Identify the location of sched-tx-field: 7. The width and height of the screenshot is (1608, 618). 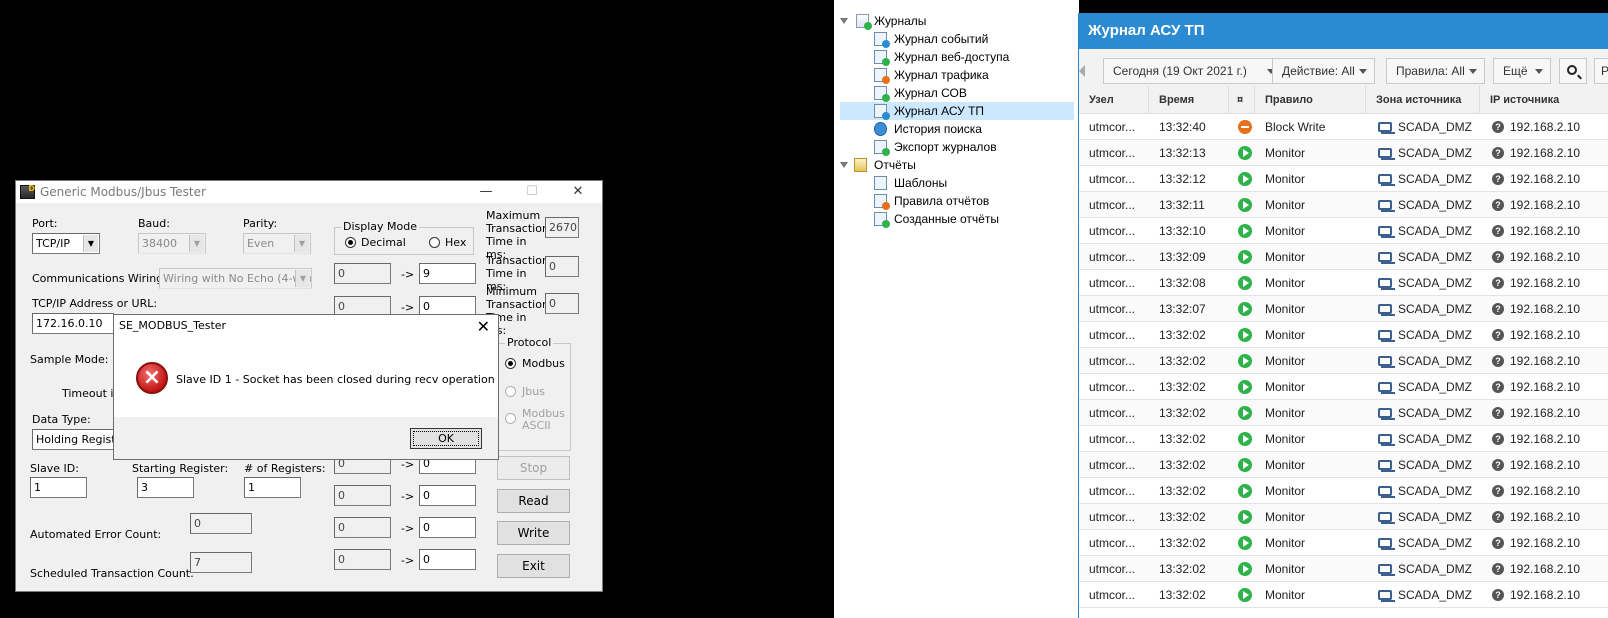
(221, 562).